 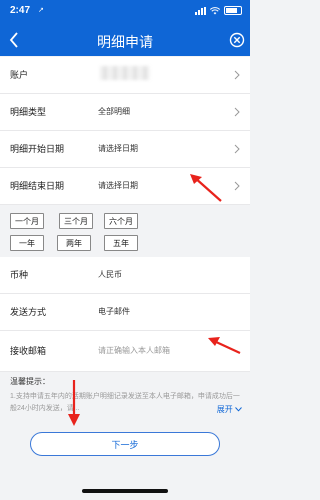 What do you see at coordinates (125, 275) in the screenshot?
I see `currency-row: 币种 人民币` at bounding box center [125, 275].